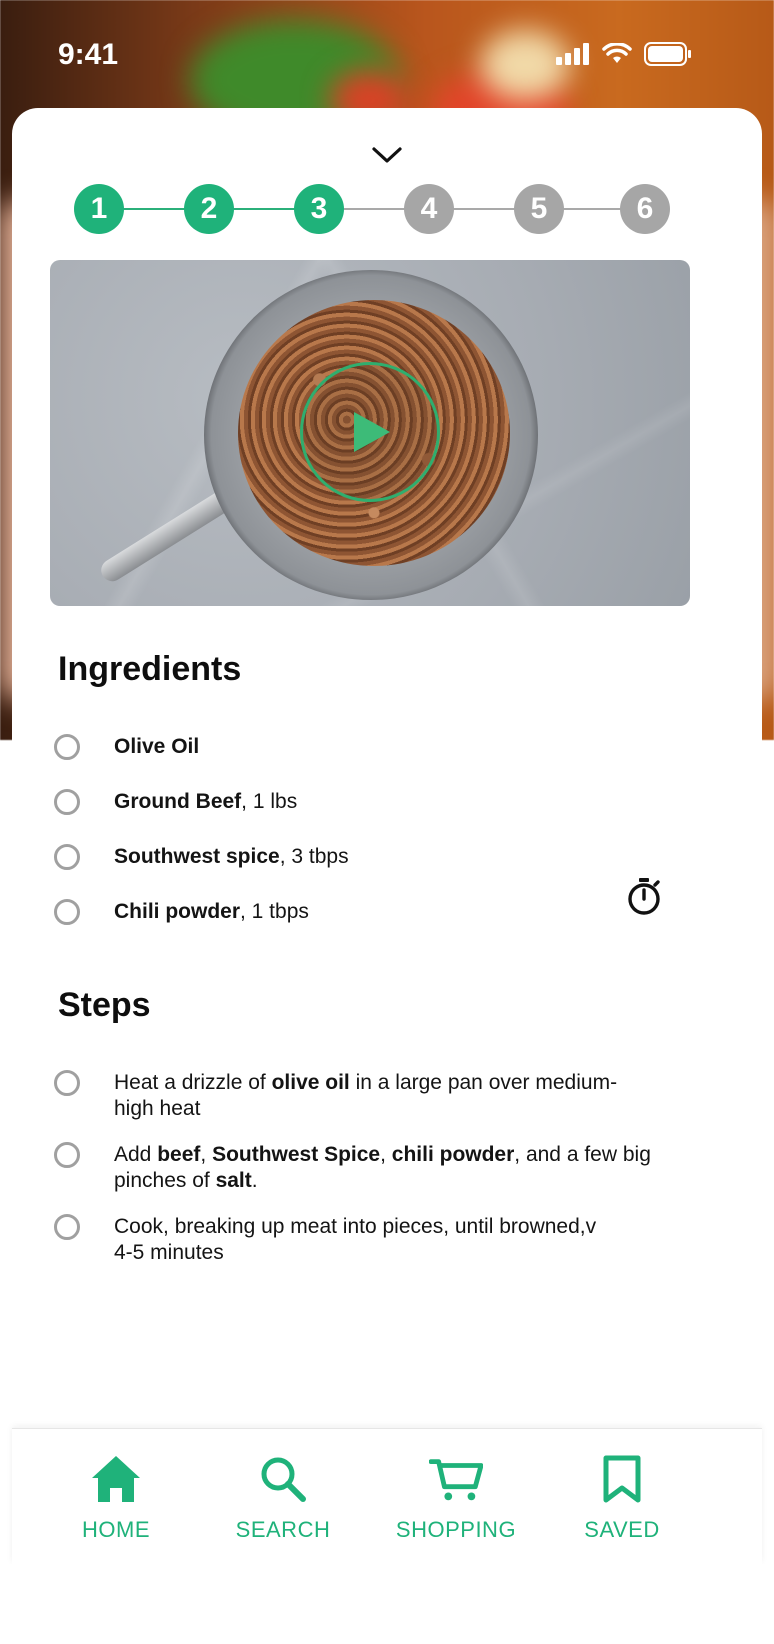 The image size is (774, 1644). I want to click on progress-stepper: 1 2 3 4 5 6, so click(385, 209).